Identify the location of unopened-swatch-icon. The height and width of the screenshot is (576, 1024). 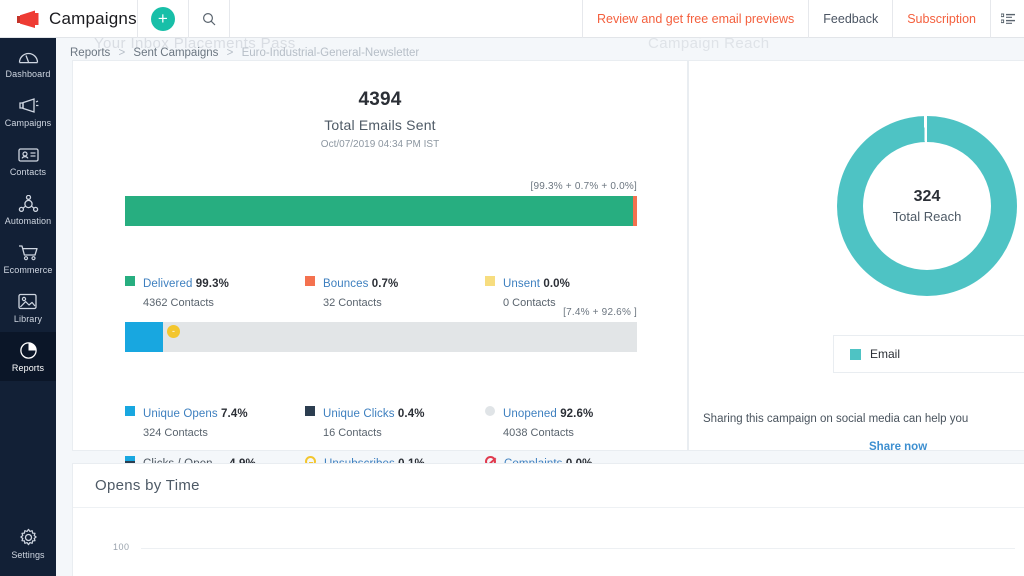
(490, 411).